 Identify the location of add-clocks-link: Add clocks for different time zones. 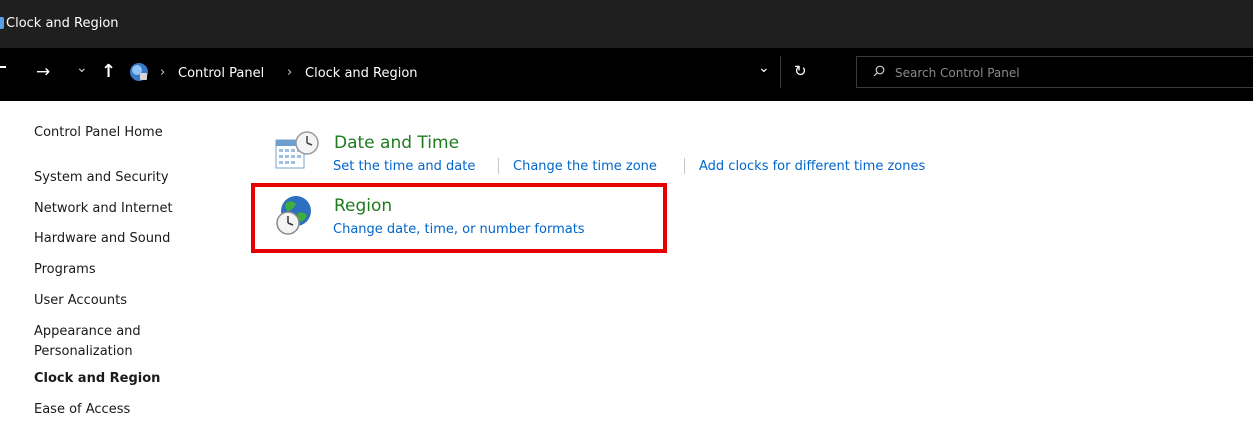
(812, 166).